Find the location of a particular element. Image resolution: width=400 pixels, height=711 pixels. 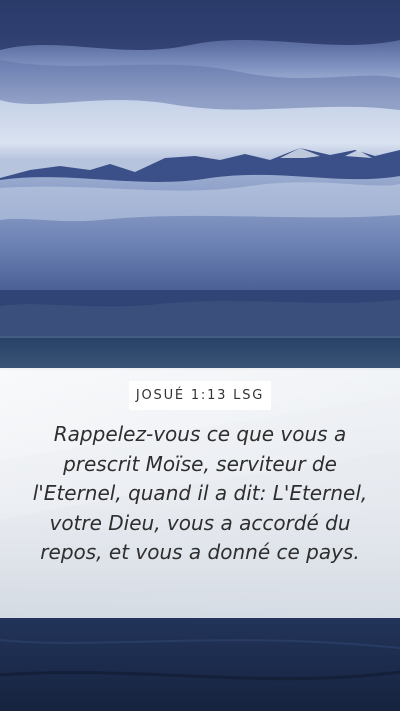

sea is located at coordinates (200, 353).